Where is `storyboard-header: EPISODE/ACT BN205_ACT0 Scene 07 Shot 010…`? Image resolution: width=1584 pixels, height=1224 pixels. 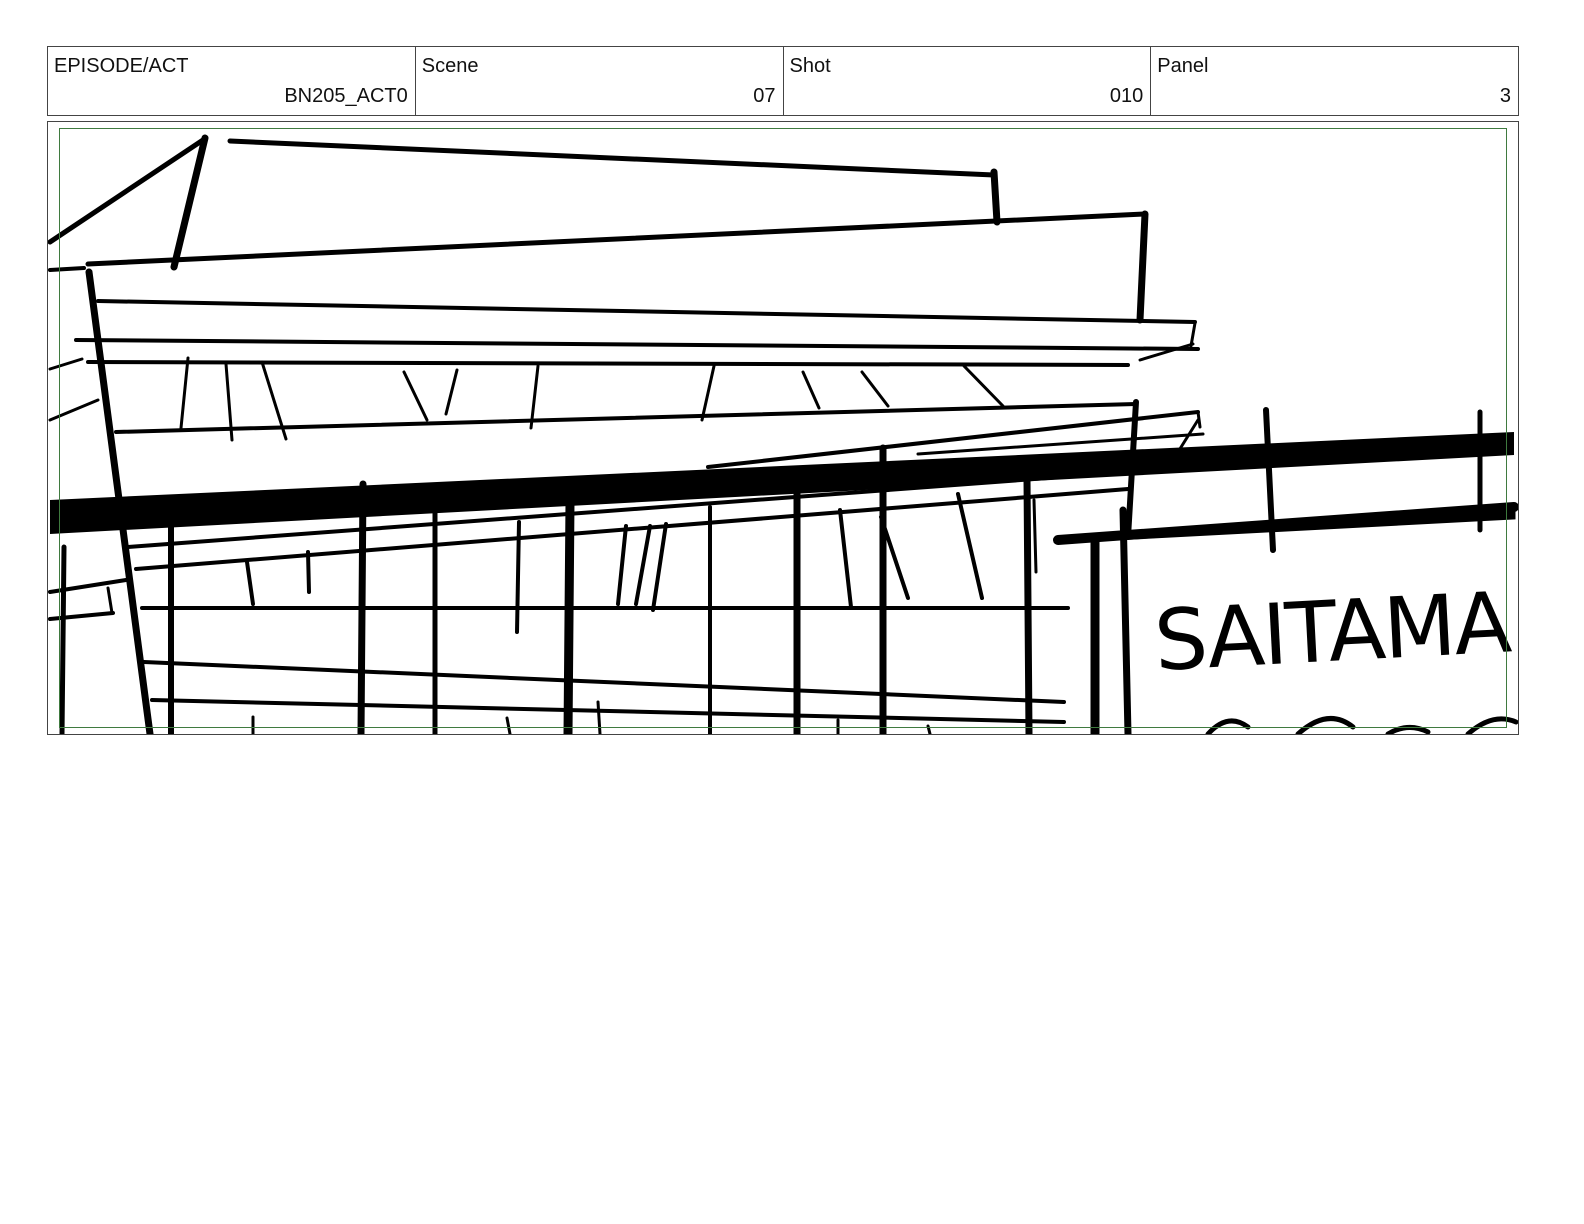 storyboard-header: EPISODE/ACT BN205_ACT0 Scene 07 Shot 010… is located at coordinates (783, 81).